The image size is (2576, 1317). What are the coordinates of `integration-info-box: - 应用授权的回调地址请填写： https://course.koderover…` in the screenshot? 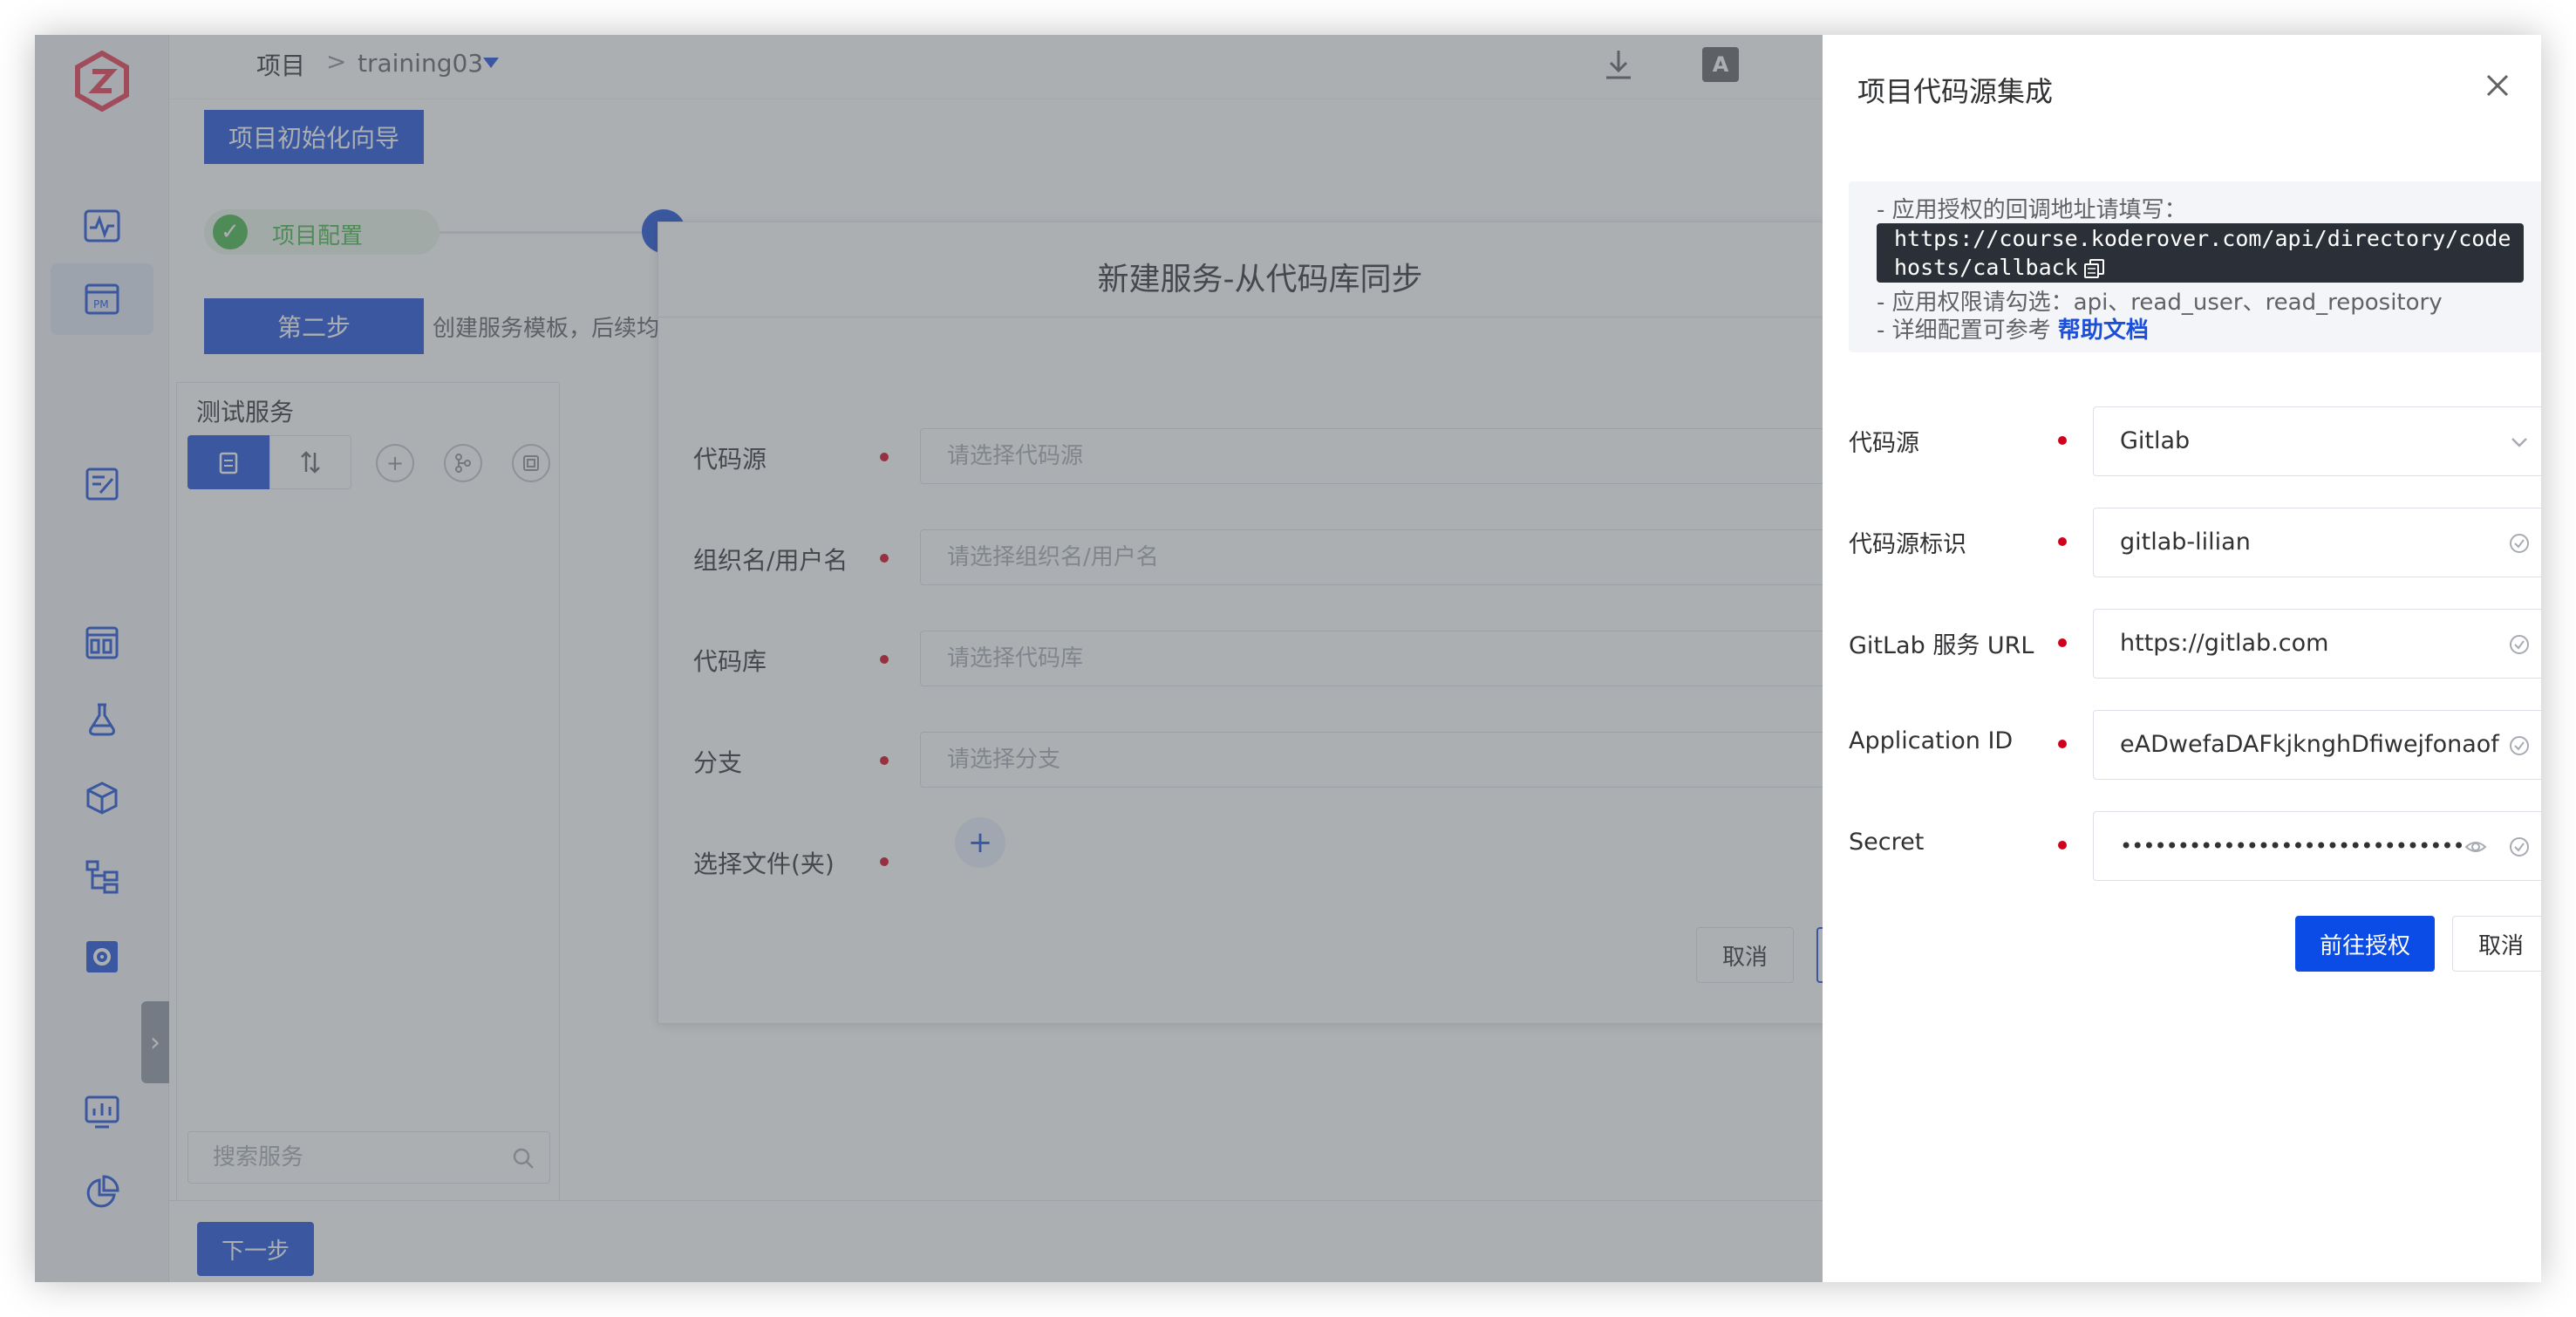 It's located at (2195, 266).